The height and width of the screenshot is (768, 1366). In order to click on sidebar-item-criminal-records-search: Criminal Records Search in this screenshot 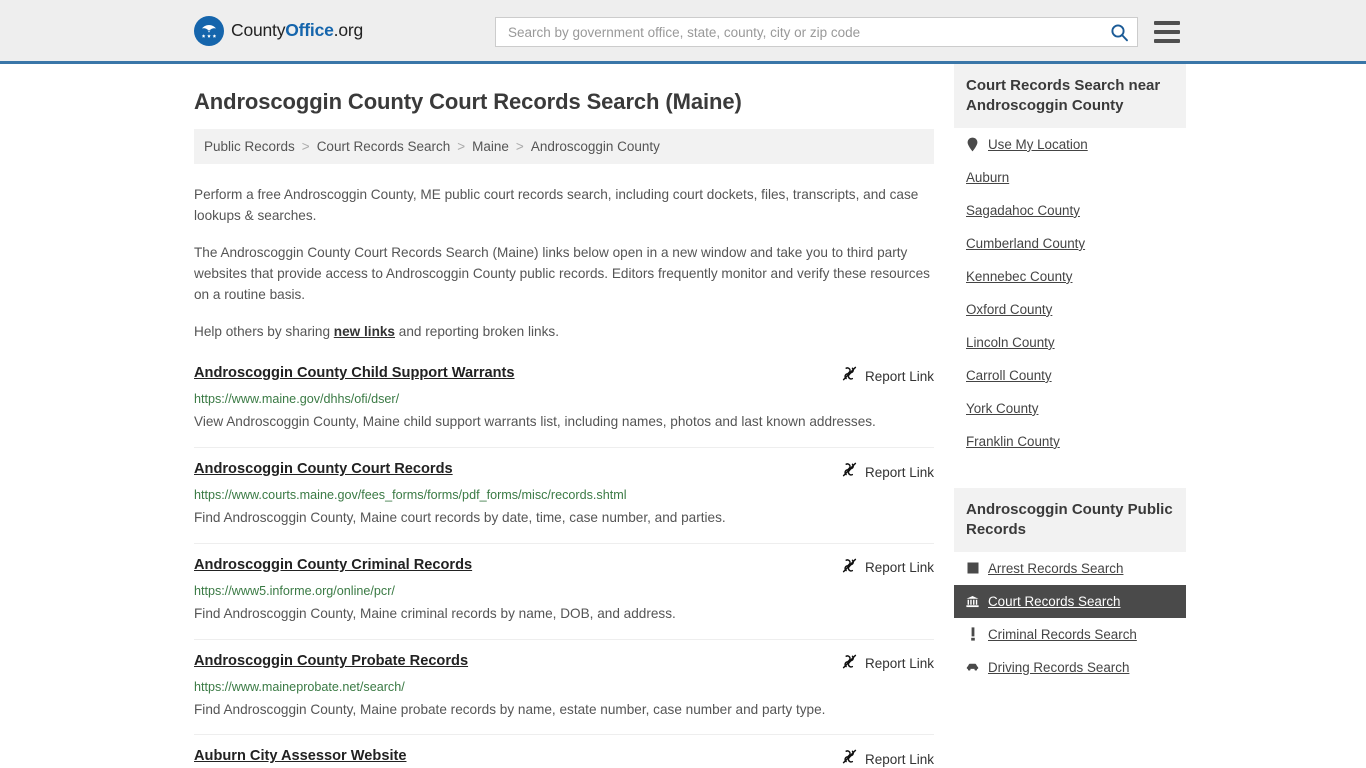, I will do `click(1070, 634)`.